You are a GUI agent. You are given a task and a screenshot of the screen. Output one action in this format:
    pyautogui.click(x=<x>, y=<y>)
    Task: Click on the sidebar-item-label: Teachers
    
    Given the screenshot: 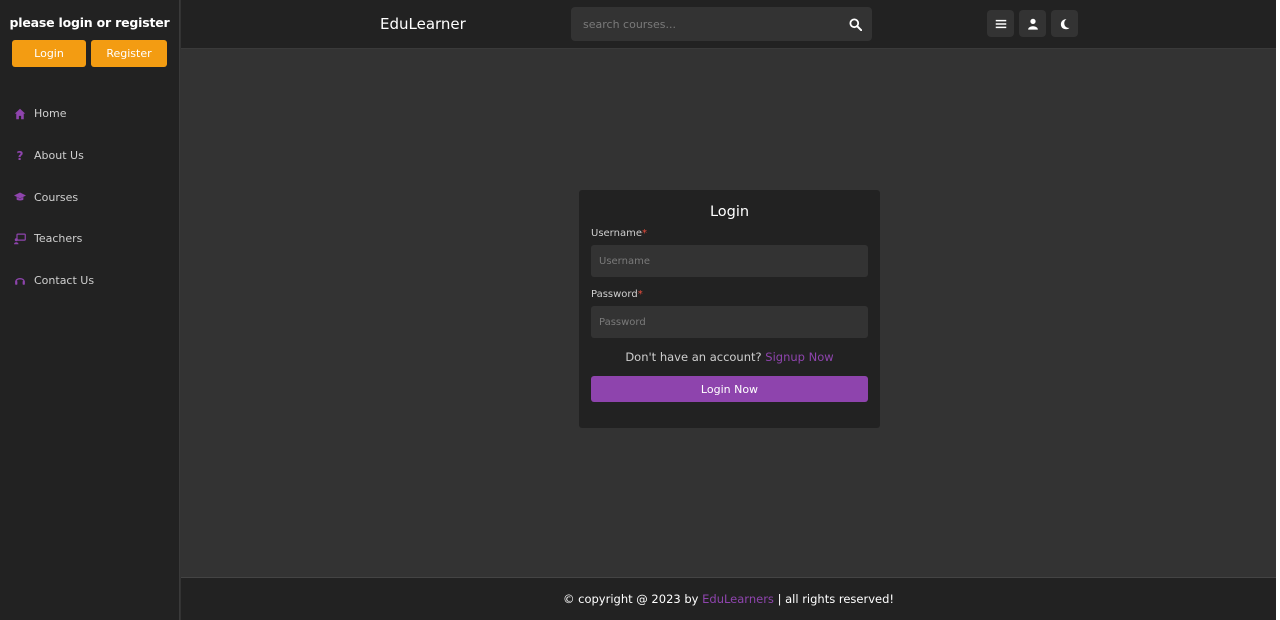 What is the action you would take?
    pyautogui.click(x=58, y=239)
    